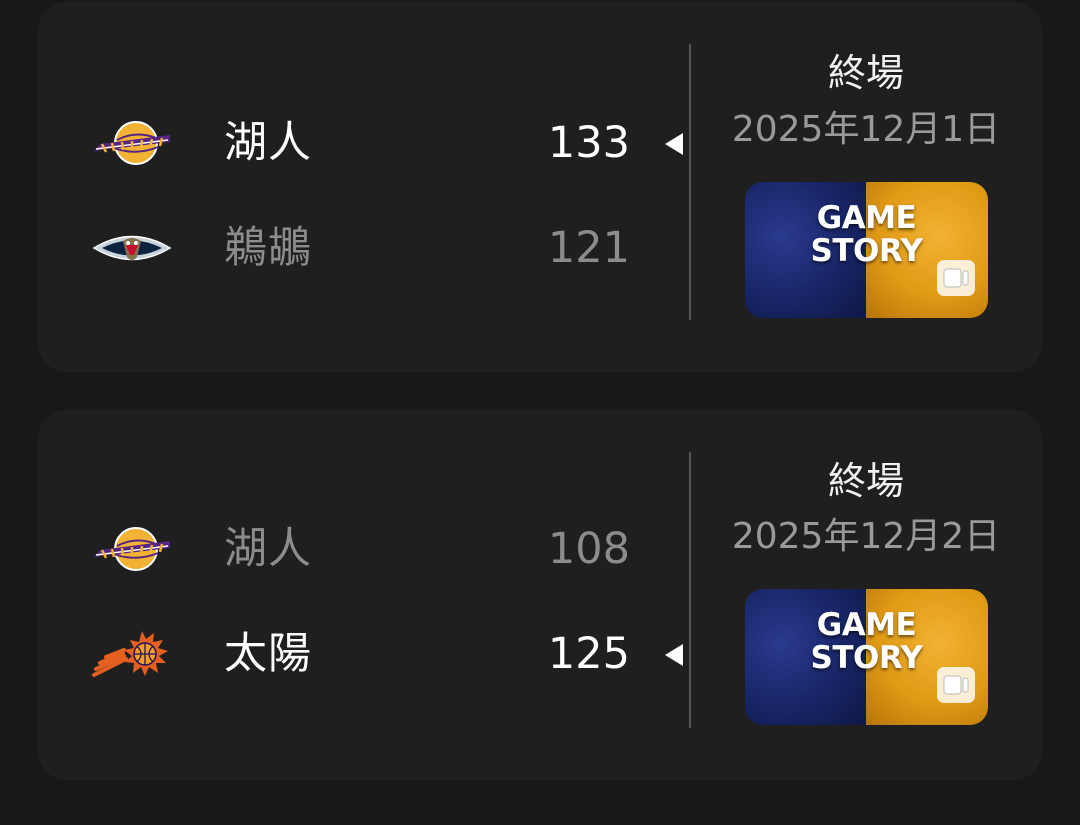 This screenshot has width=1080, height=825. Describe the element at coordinates (358, 248) in the screenshot. I see `team-row-away: 鵜鶘 121` at that location.